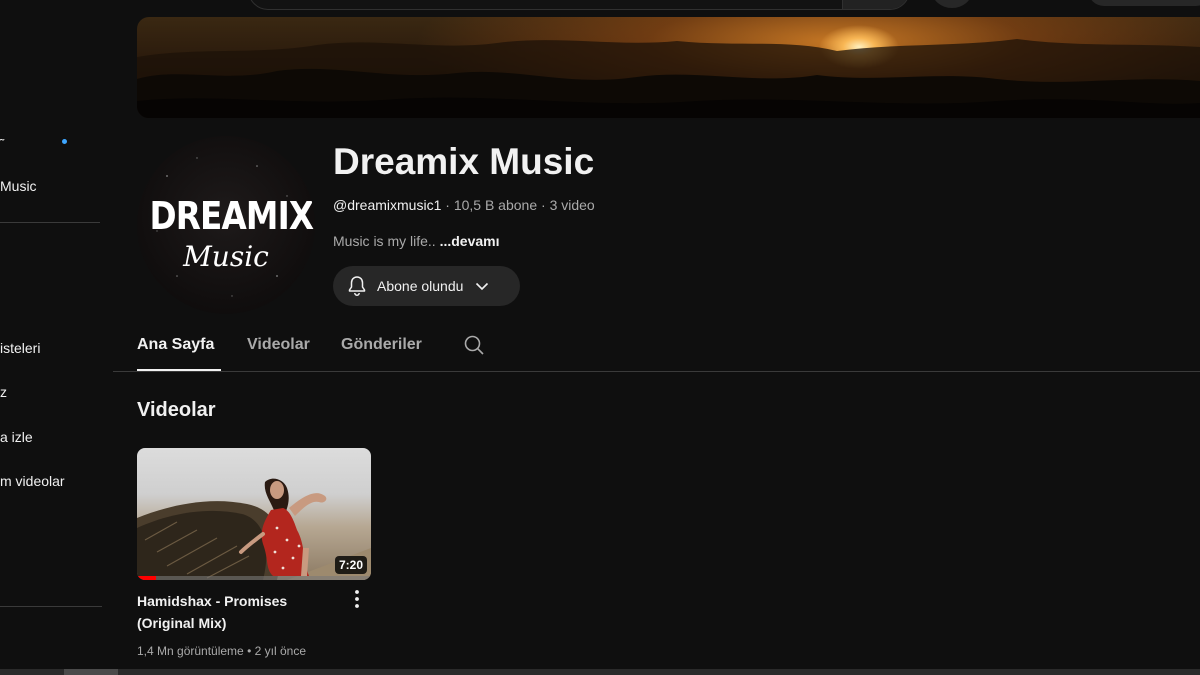  Describe the element at coordinates (579, 5) in the screenshot. I see `search-bar` at that location.